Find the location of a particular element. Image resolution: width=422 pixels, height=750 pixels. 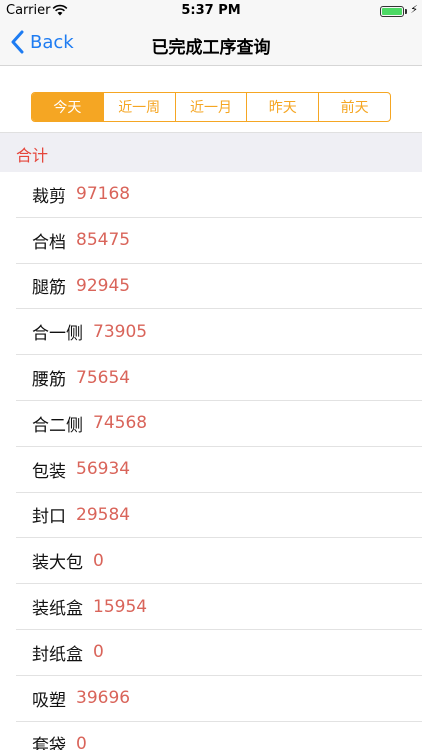

list-item: 裁剪 97168 is located at coordinates (219, 195).